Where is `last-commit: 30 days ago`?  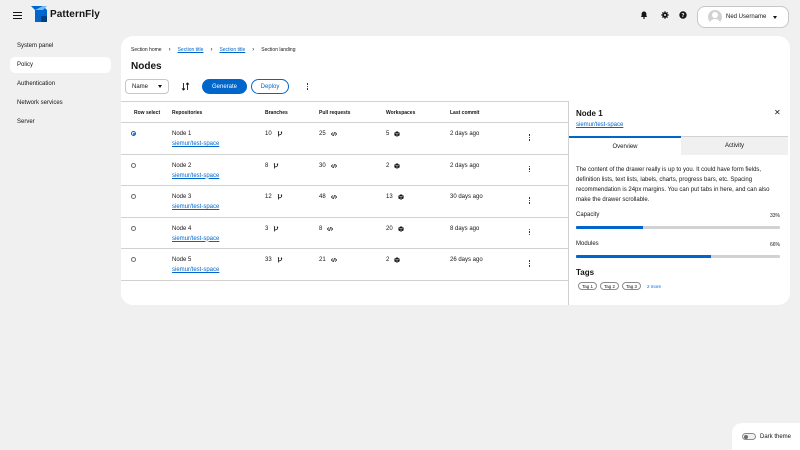 last-commit: 30 days ago is located at coordinates (466, 197).